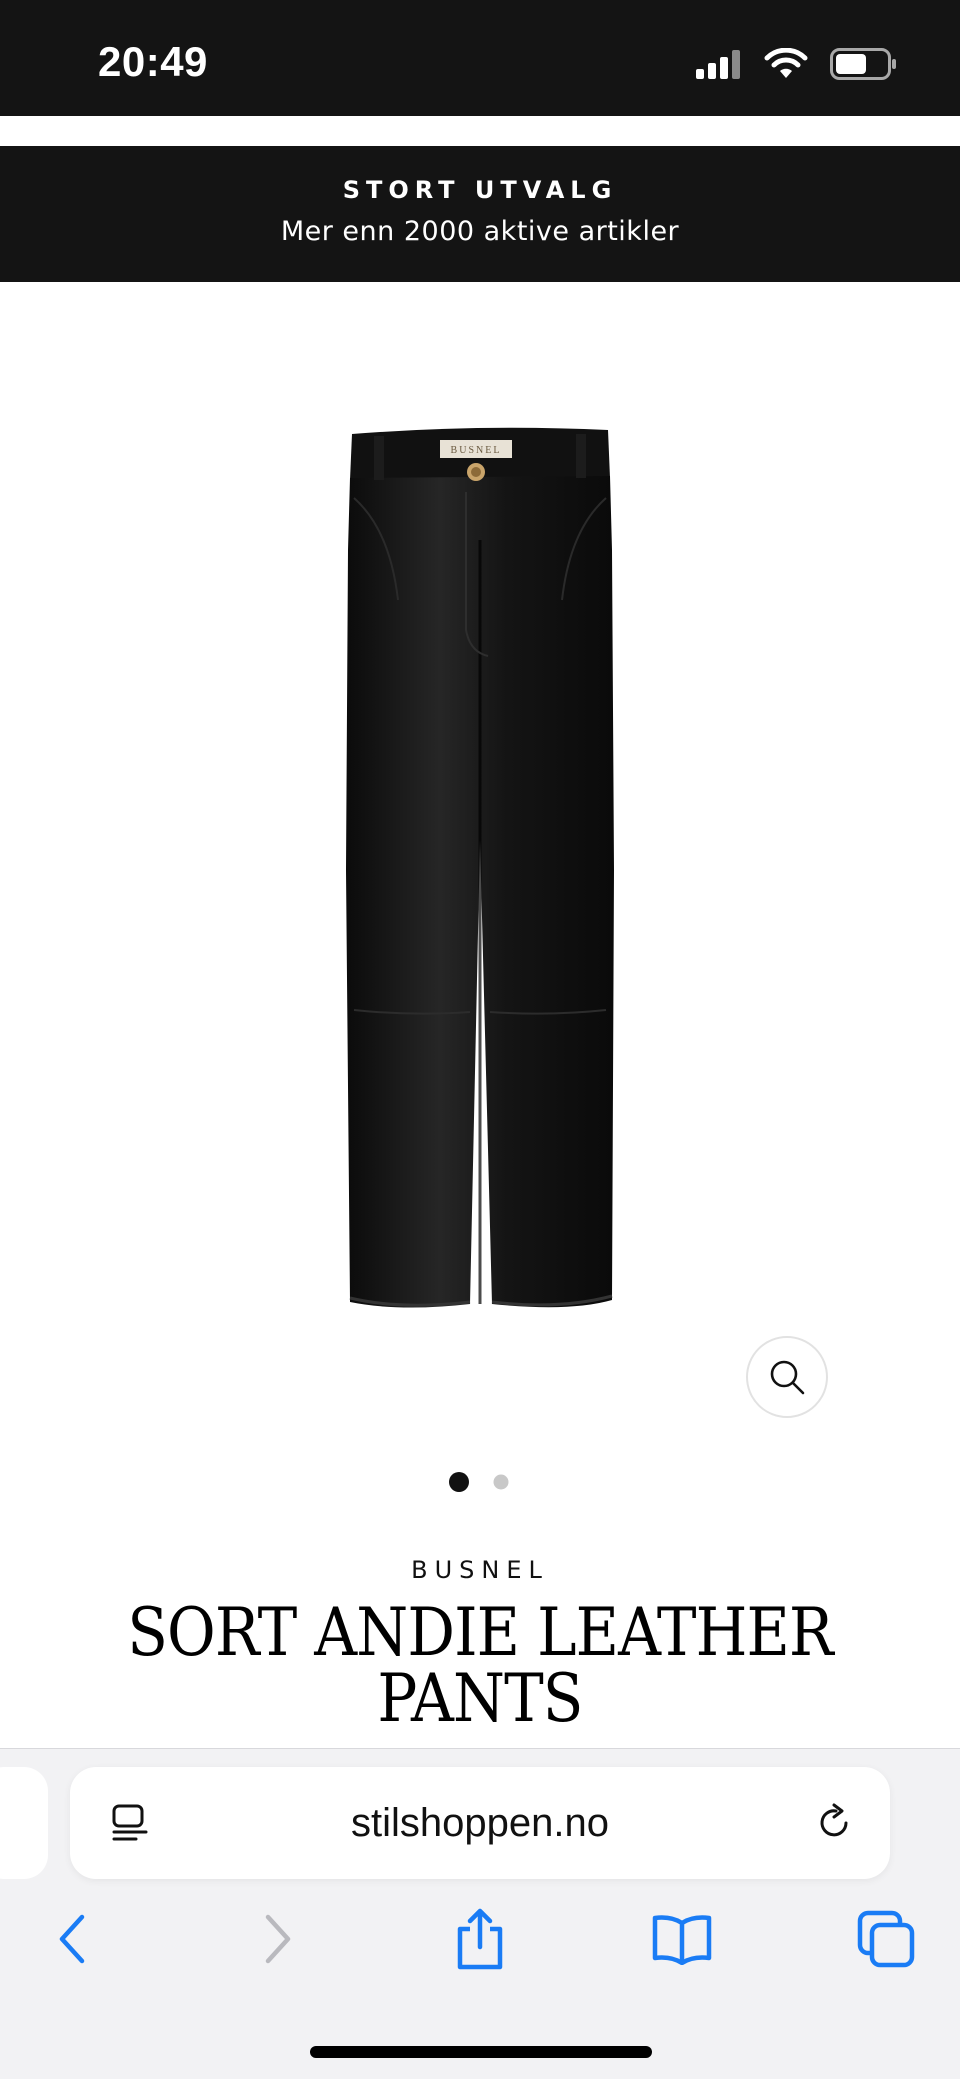 The image size is (960, 2079). I want to click on reload-icon, so click(834, 1823).